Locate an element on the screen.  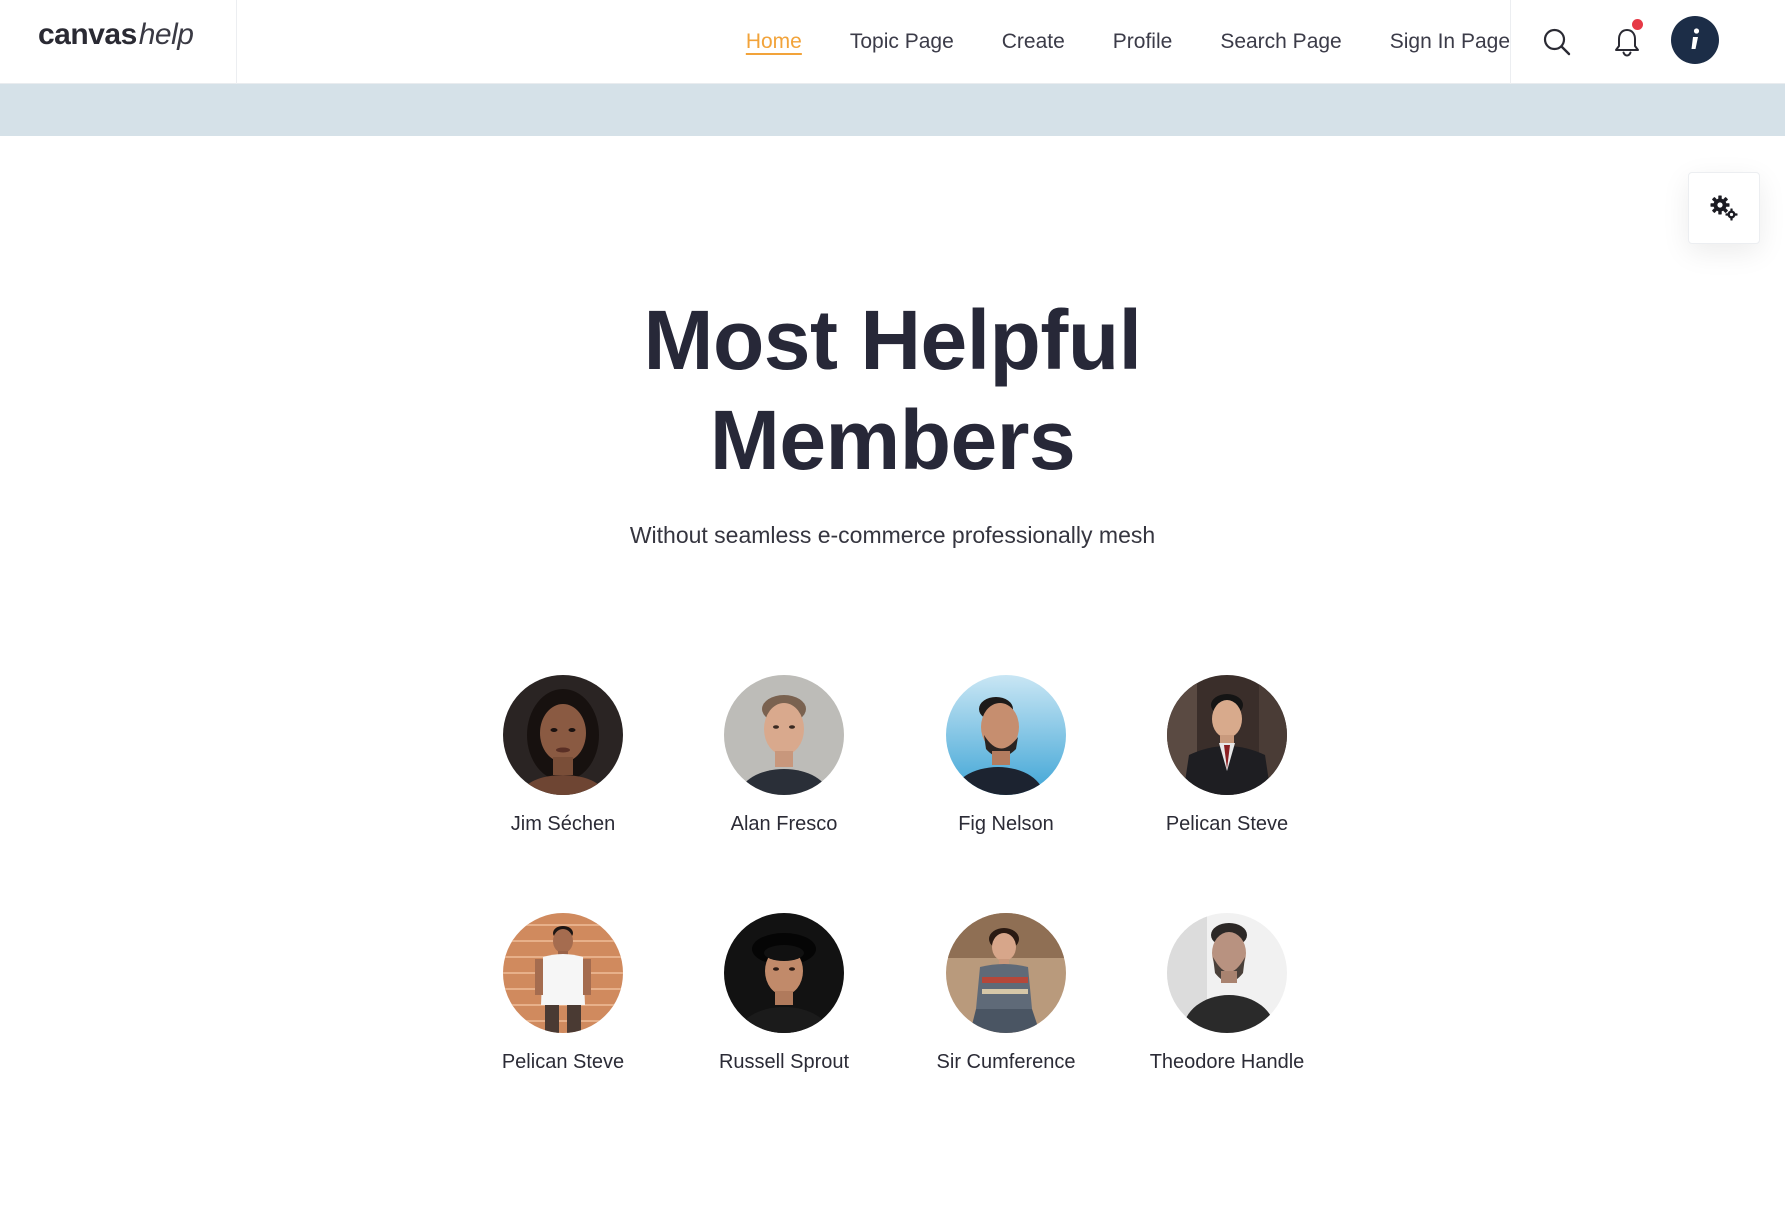
member-name: Alan Fresco is located at coordinates (784, 824).